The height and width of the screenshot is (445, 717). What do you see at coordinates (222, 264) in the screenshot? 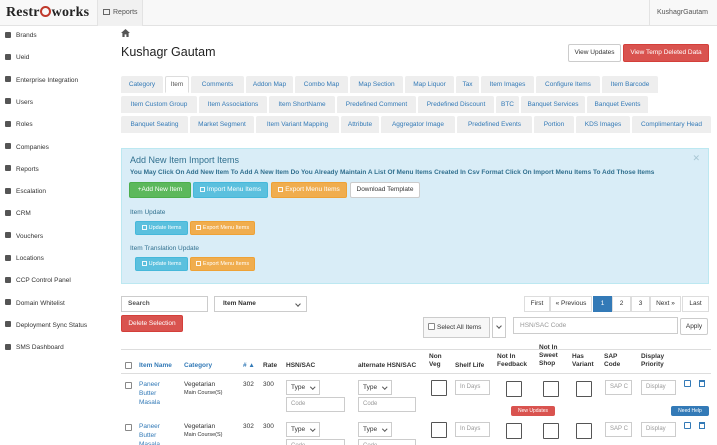
I see `translation-export-button: Export Menu Items` at bounding box center [222, 264].